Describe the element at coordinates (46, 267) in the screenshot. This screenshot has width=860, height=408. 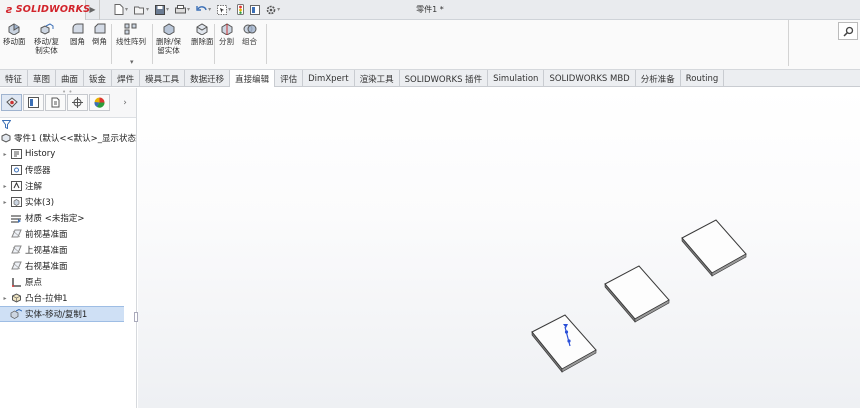
I see `tree-item-label: 右视基准面` at that location.